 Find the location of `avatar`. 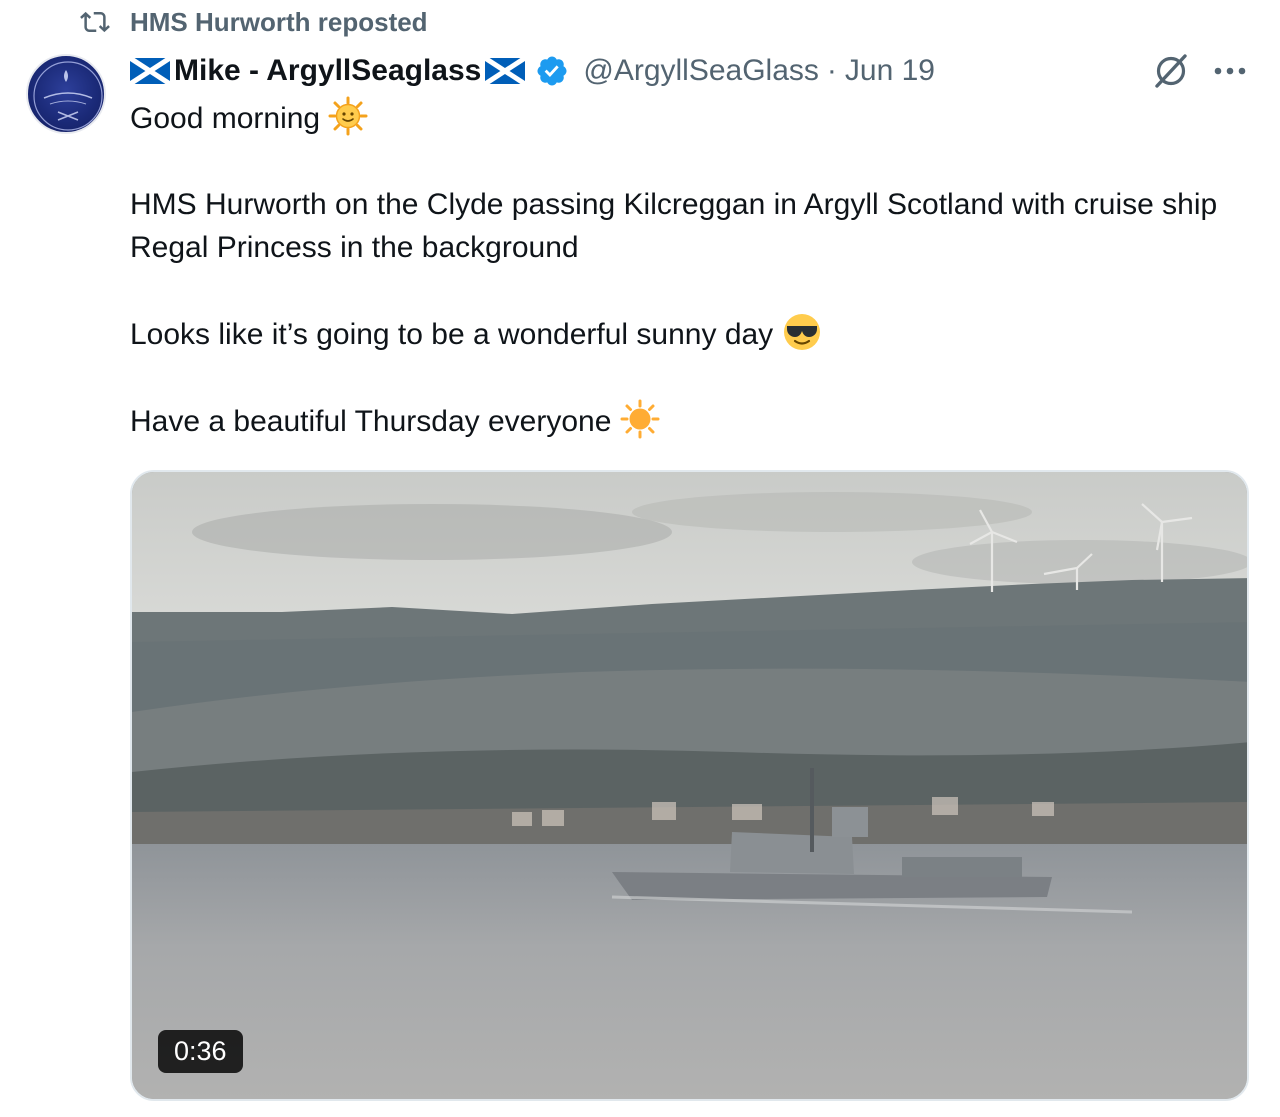

avatar is located at coordinates (66, 94).